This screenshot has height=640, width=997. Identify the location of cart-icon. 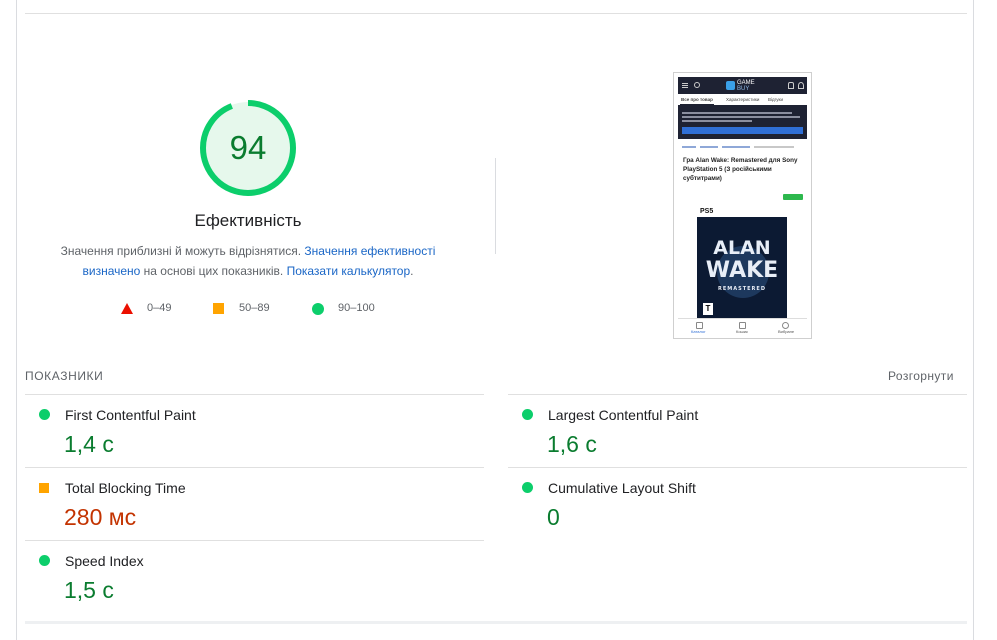
(742, 325).